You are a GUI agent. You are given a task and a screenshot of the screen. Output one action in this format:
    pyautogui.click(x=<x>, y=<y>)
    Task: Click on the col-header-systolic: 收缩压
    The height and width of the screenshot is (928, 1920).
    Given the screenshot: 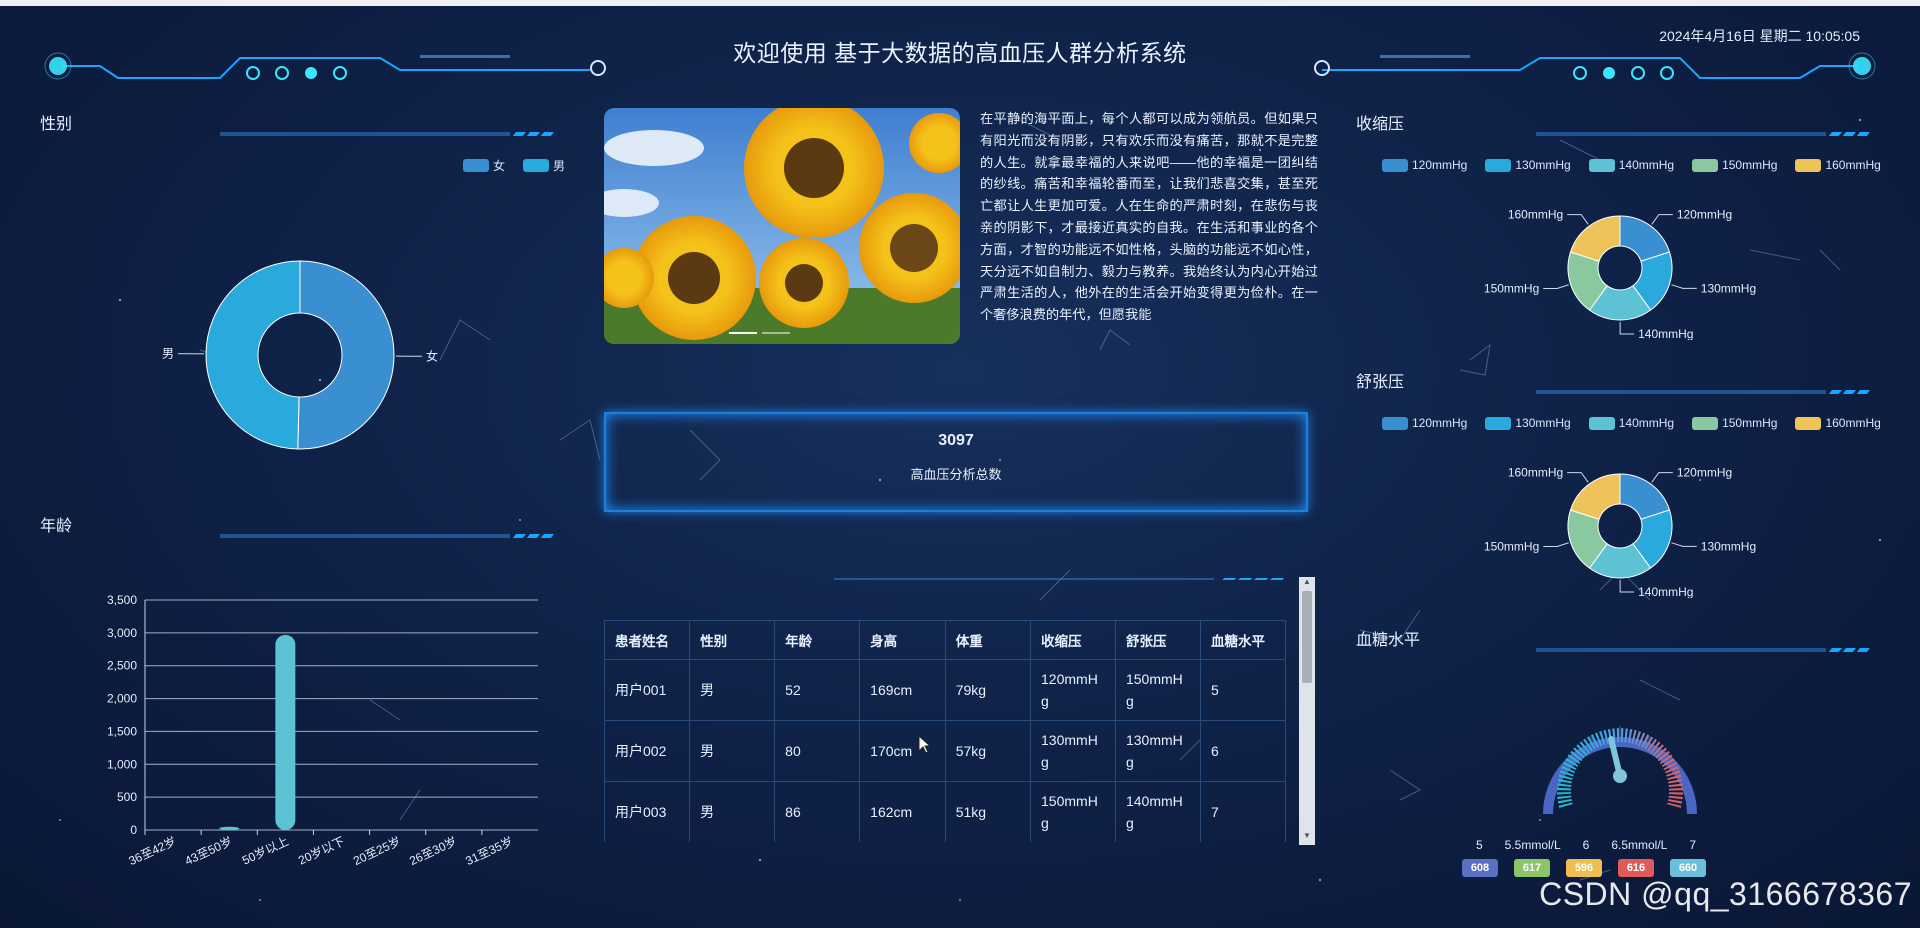 What is the action you would take?
    pyautogui.click(x=1073, y=640)
    